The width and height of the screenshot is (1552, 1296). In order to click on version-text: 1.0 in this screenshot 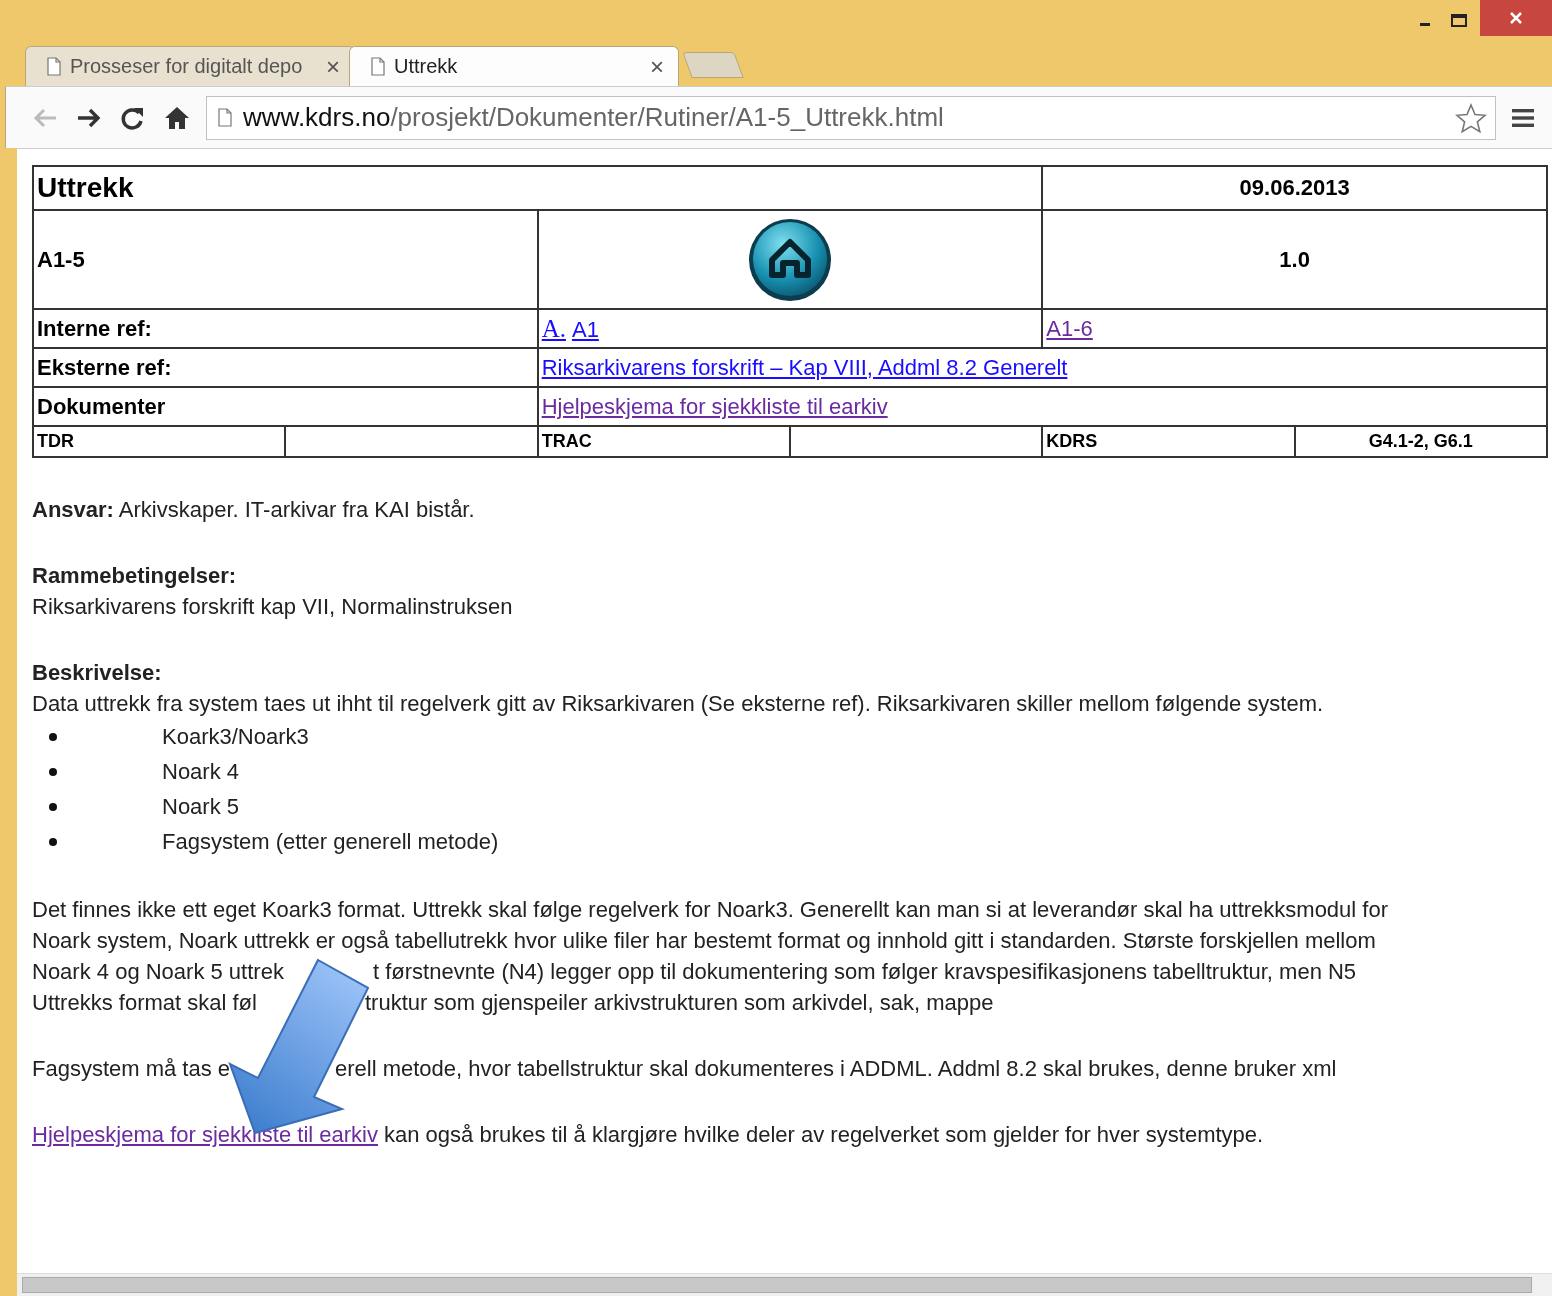, I will do `click(1294, 259)`.